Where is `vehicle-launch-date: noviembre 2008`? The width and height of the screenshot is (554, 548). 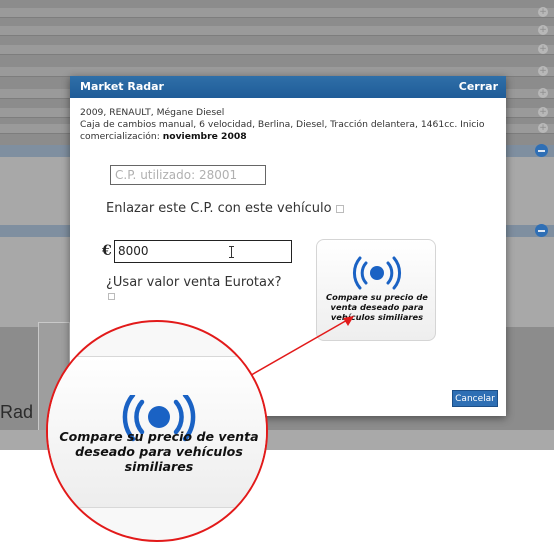 vehicle-launch-date: noviembre 2008 is located at coordinates (204, 136).